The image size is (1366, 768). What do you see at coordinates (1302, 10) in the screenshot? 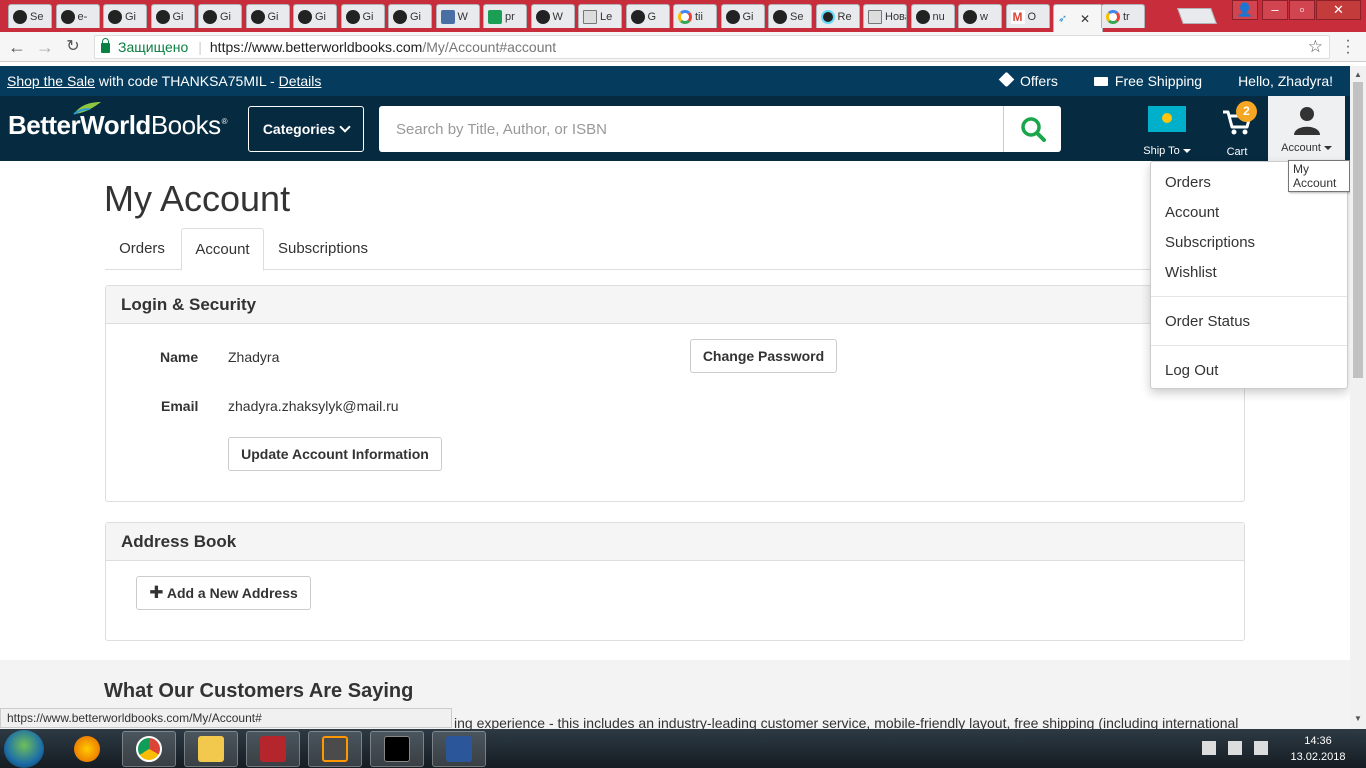
I see `maximize-button: ▫` at bounding box center [1302, 10].